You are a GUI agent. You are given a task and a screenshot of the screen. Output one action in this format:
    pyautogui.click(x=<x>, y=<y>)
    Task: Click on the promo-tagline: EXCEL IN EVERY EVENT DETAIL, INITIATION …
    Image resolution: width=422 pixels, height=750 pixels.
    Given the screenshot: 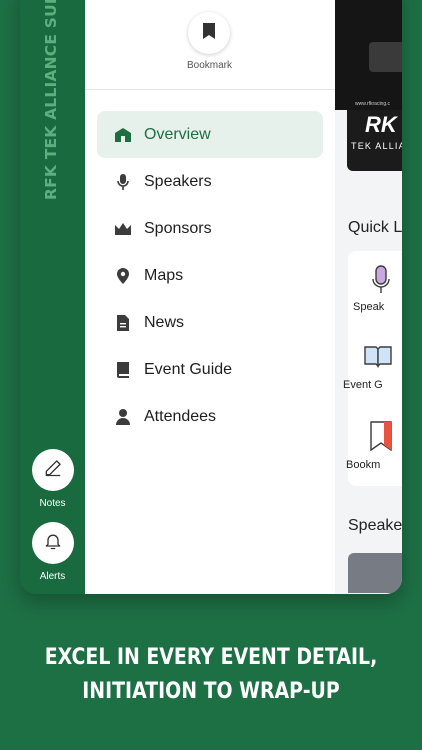 What is the action you would take?
    pyautogui.click(x=211, y=675)
    